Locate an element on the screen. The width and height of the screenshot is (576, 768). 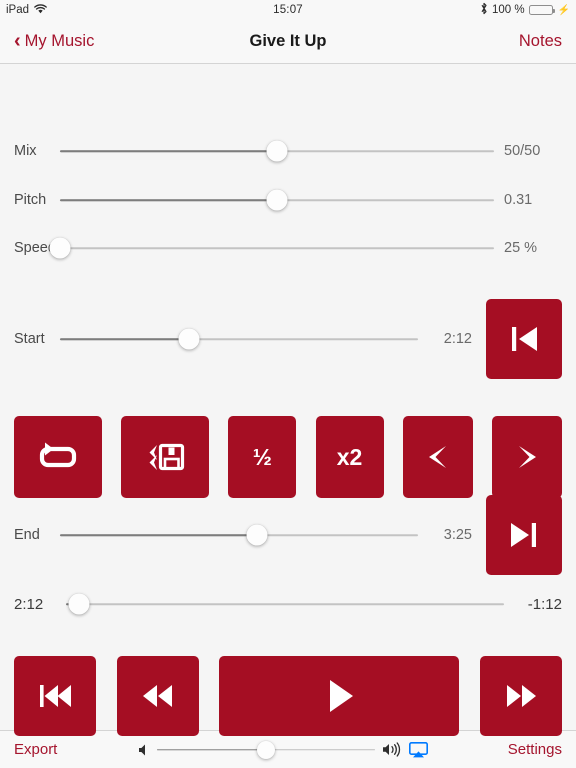
mix-slider is located at coordinates (277, 151).